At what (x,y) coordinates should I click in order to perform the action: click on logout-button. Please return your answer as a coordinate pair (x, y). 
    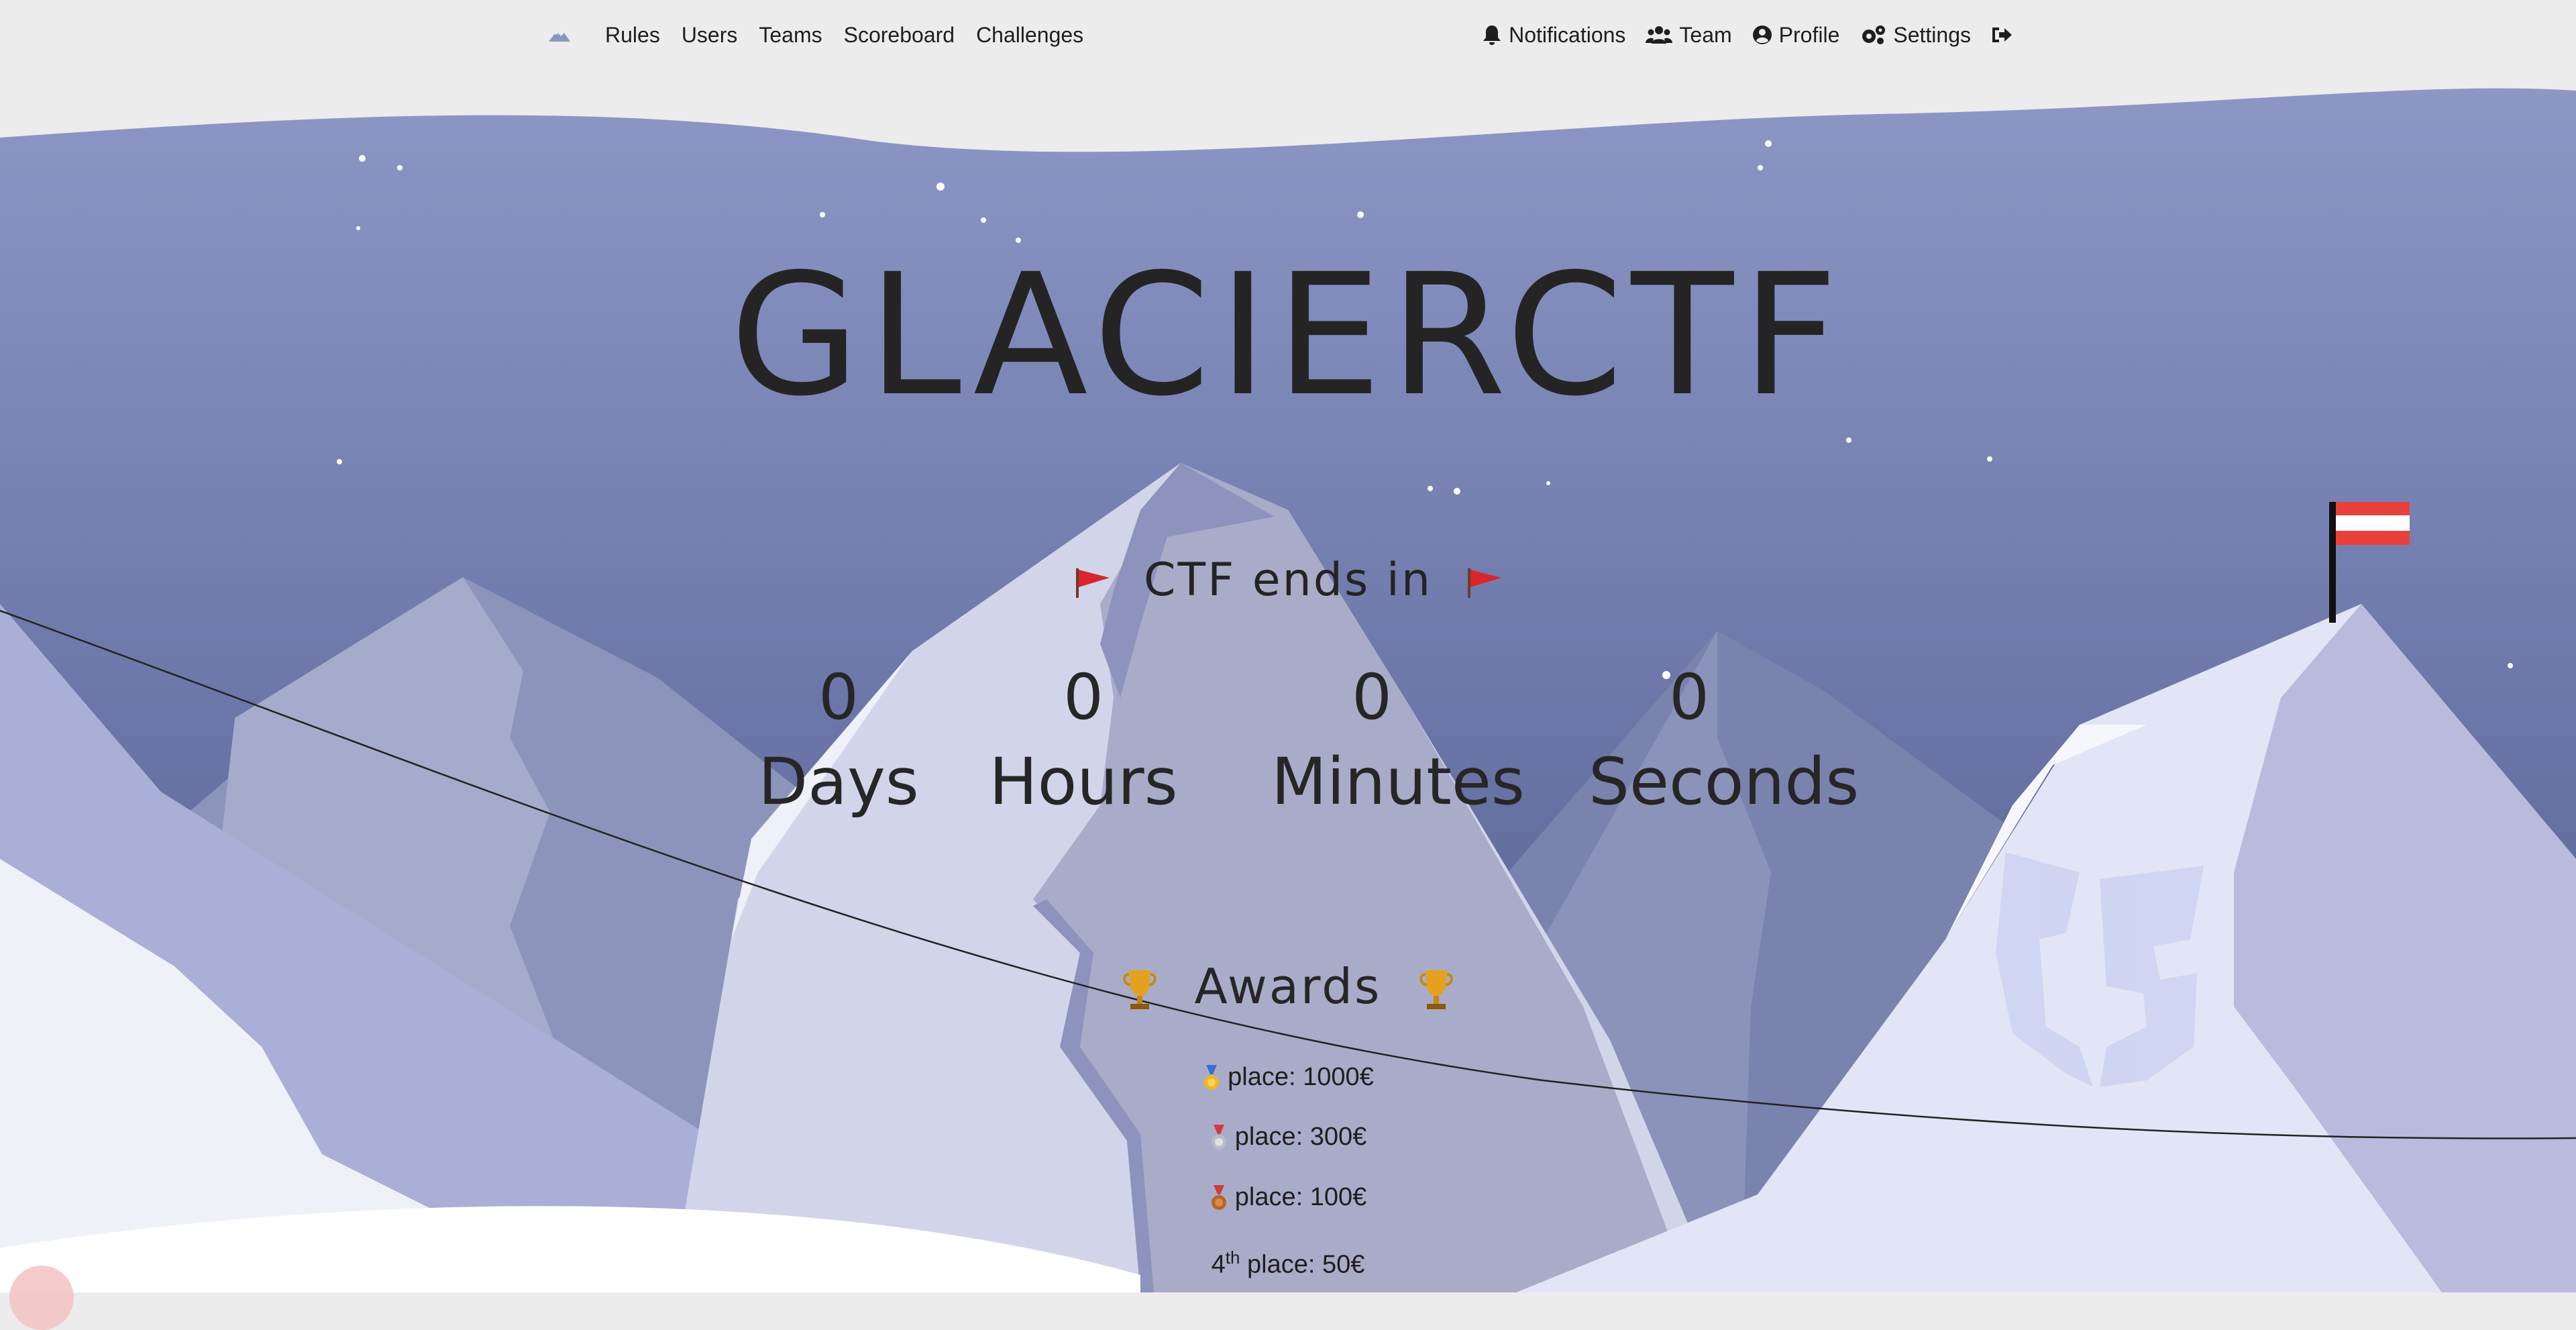
    Looking at the image, I should click on (2005, 35).